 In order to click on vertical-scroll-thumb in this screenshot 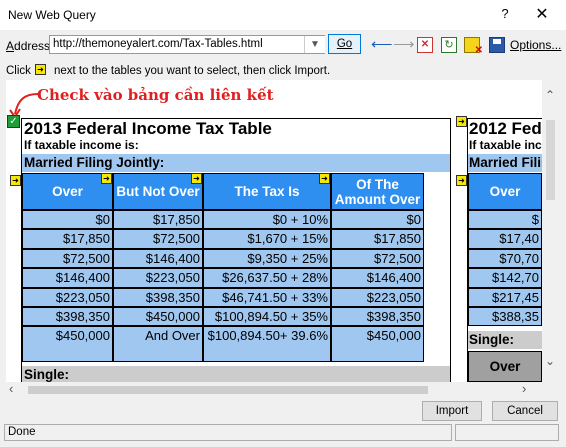, I will do `click(550, 160)`.